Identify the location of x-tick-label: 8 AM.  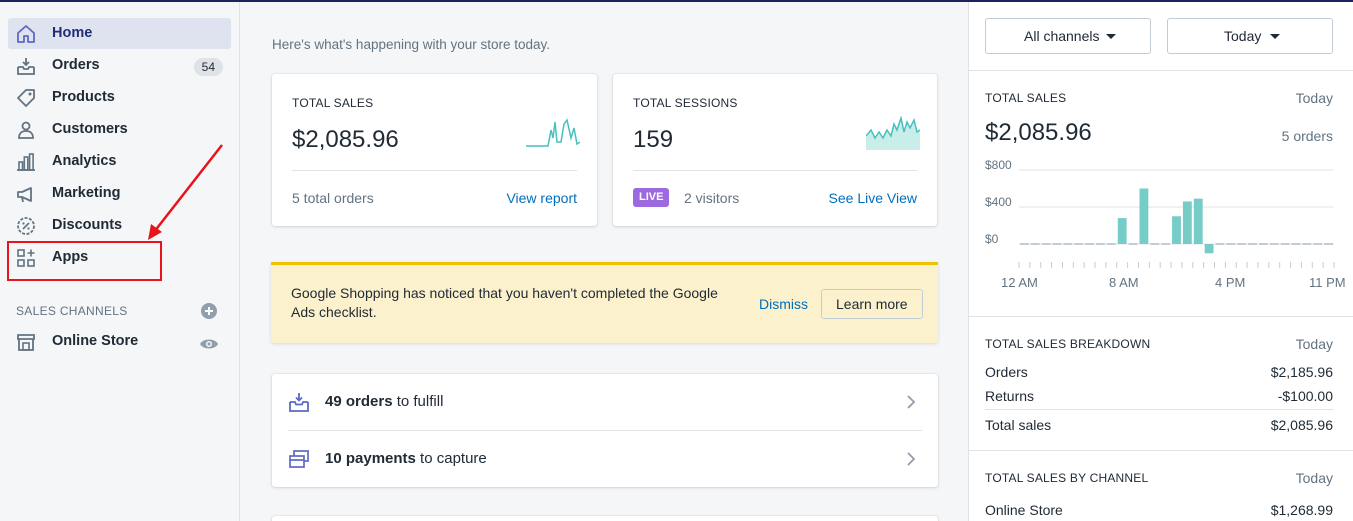
(1124, 282).